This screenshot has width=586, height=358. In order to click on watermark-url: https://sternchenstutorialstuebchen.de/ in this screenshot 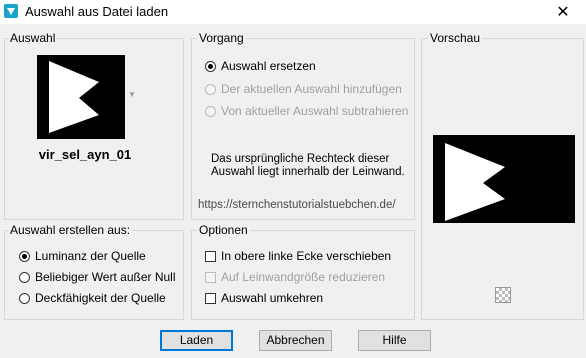, I will do `click(297, 205)`.